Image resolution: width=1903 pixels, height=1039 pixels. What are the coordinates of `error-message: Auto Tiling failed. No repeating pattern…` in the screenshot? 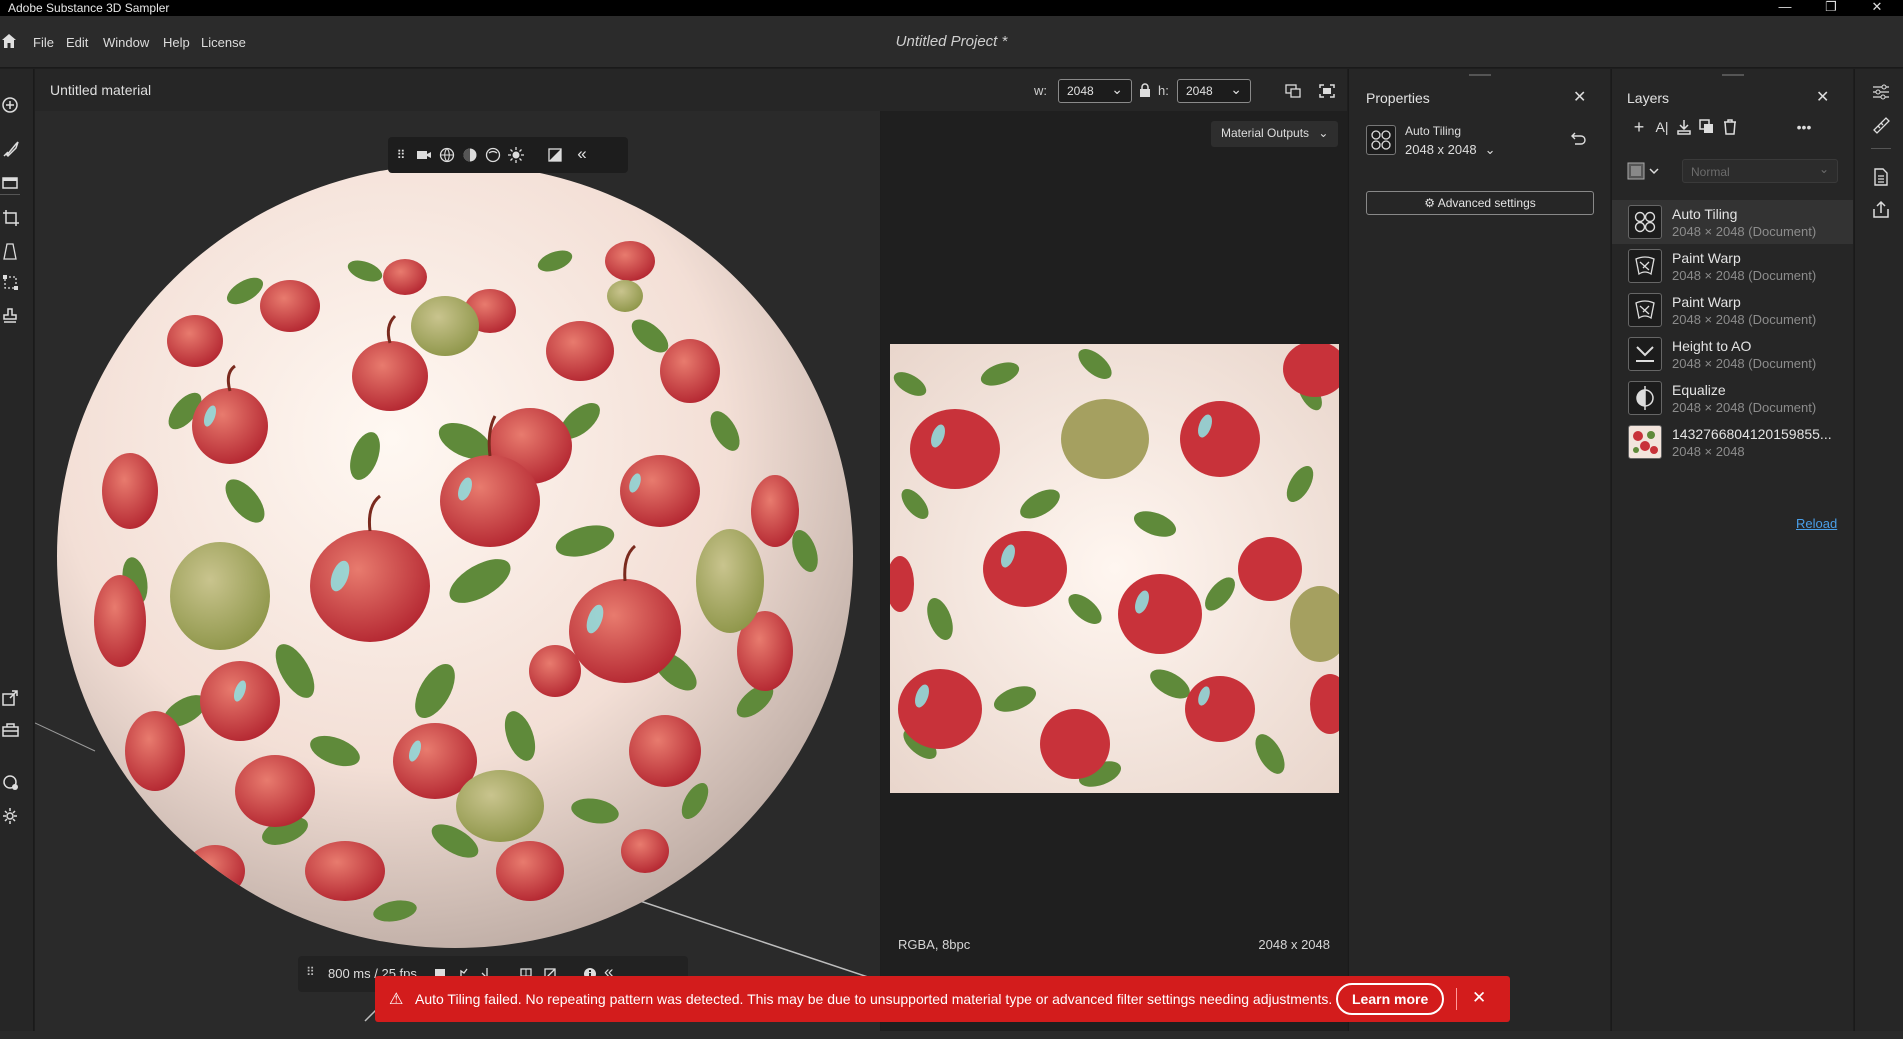 It's located at (874, 999).